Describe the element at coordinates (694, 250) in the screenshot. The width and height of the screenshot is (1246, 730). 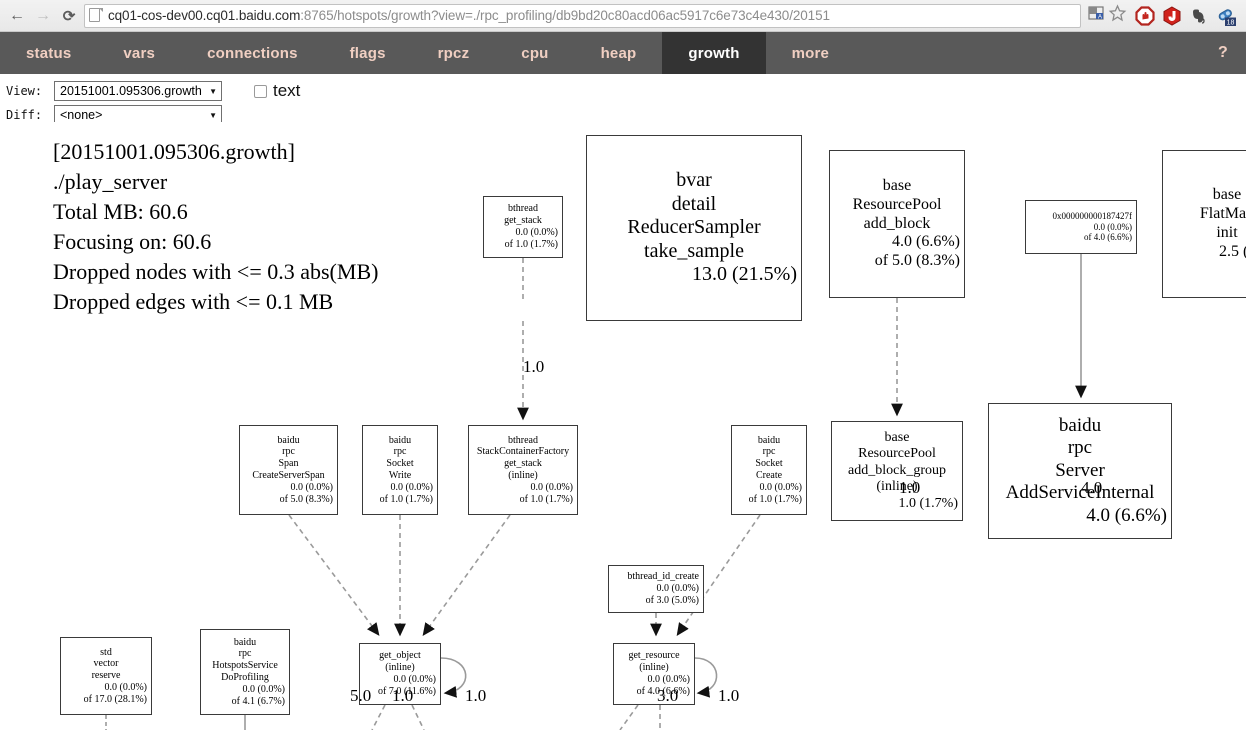
I see `node-line: take_sample` at that location.